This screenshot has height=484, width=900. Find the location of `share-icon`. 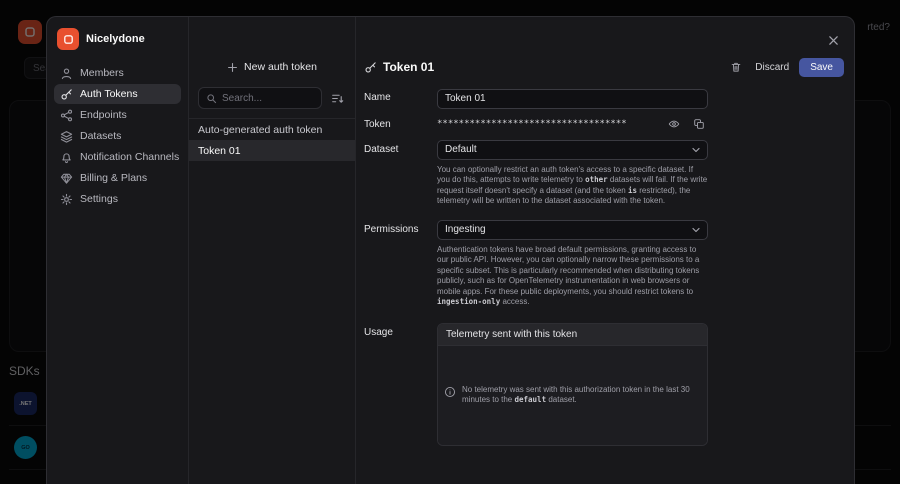

share-icon is located at coordinates (66, 115).